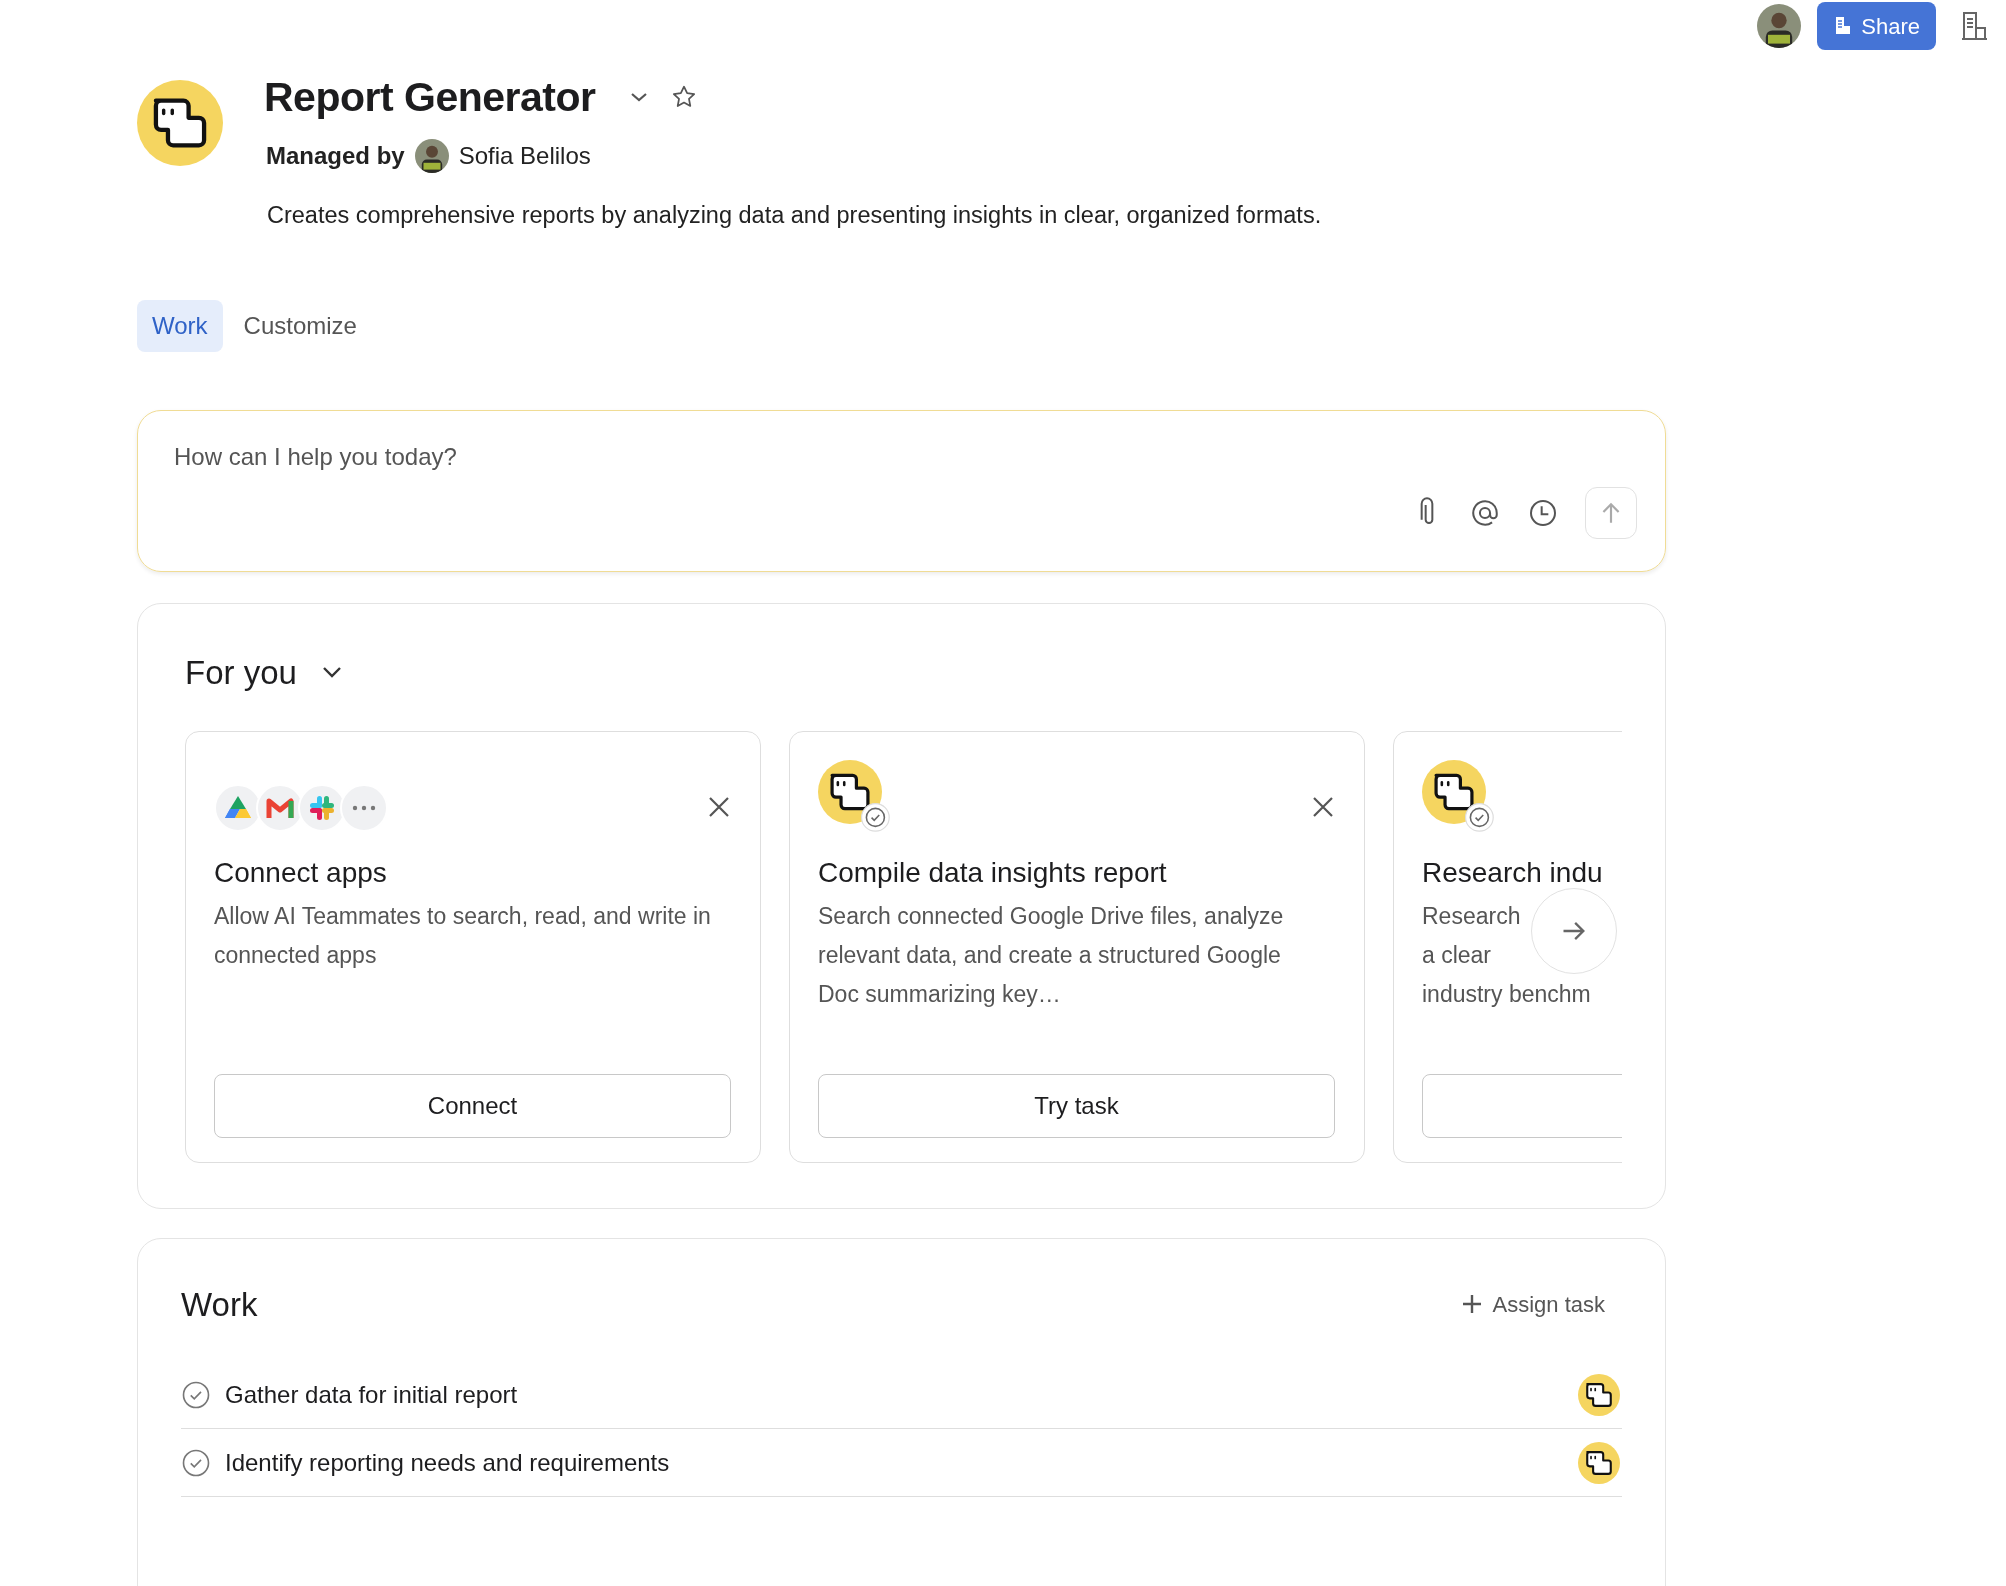 This screenshot has height=1586, width=2006. I want to click on plus-icon, so click(1471, 1304).